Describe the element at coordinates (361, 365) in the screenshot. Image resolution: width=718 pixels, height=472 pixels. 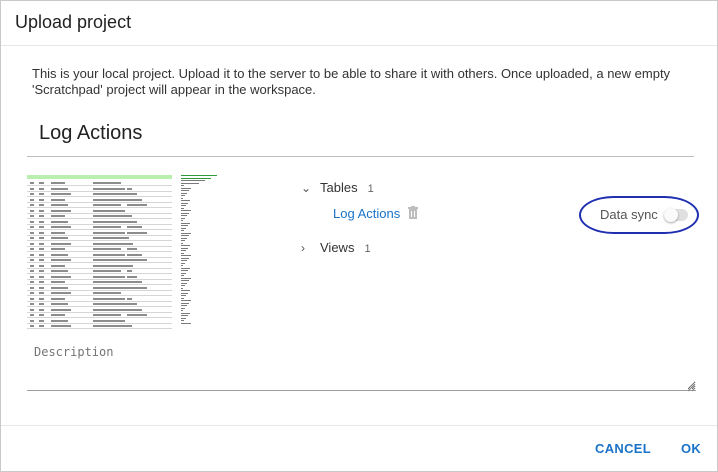
I see `description-field` at that location.